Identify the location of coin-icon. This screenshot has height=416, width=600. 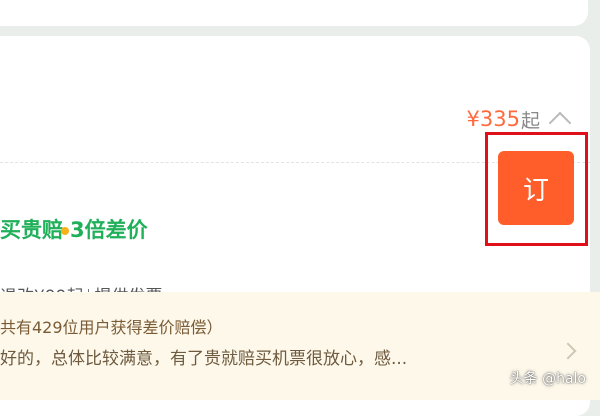
(65, 231).